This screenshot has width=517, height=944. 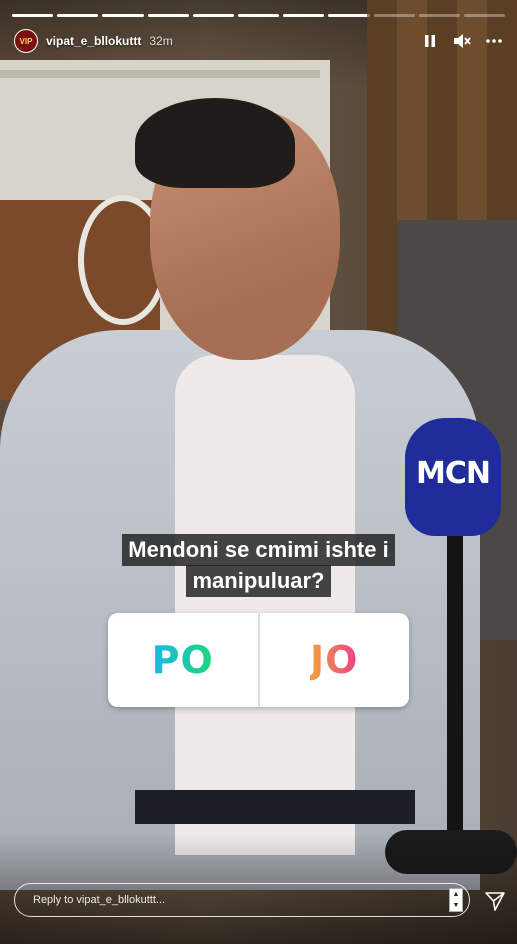 What do you see at coordinates (275, 807) in the screenshot?
I see `person-belt` at bounding box center [275, 807].